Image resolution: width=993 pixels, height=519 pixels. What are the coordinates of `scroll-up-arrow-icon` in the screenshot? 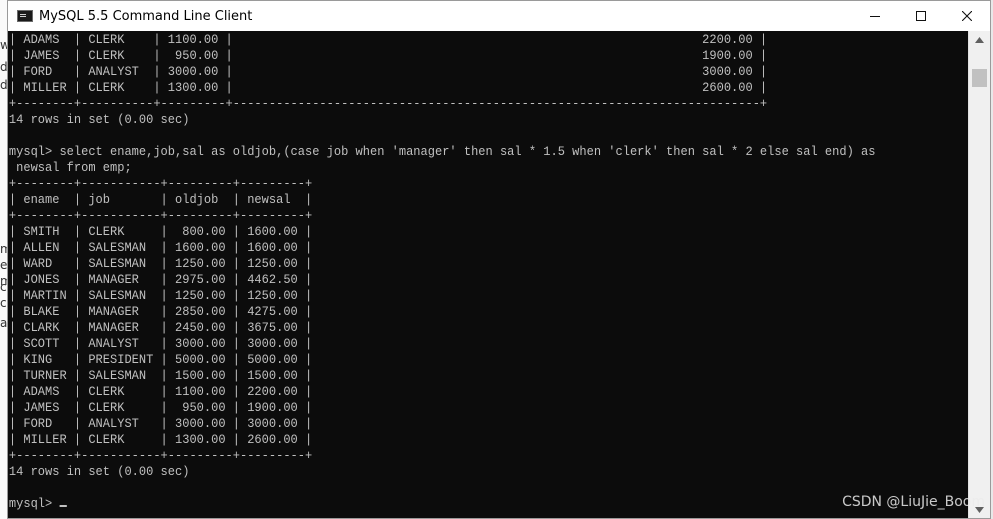 It's located at (979, 39).